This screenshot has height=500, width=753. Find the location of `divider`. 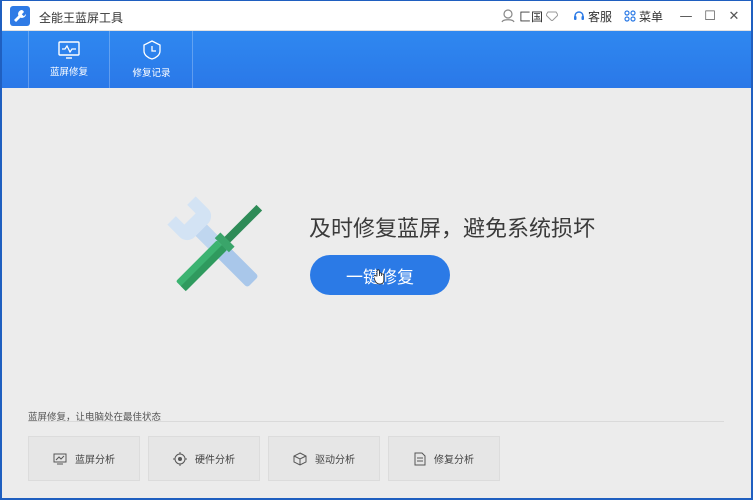

divider is located at coordinates (376, 421).